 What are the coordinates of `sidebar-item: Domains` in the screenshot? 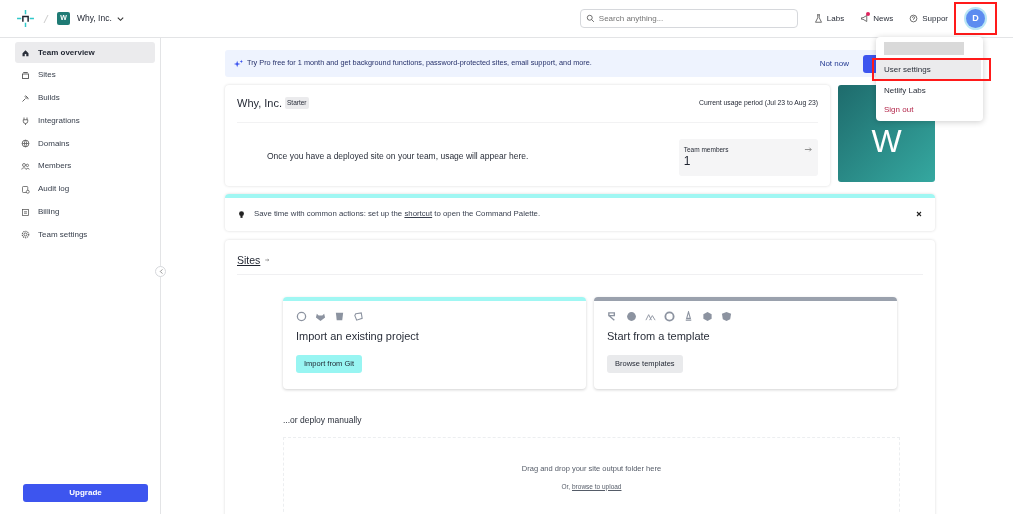 It's located at (85, 144).